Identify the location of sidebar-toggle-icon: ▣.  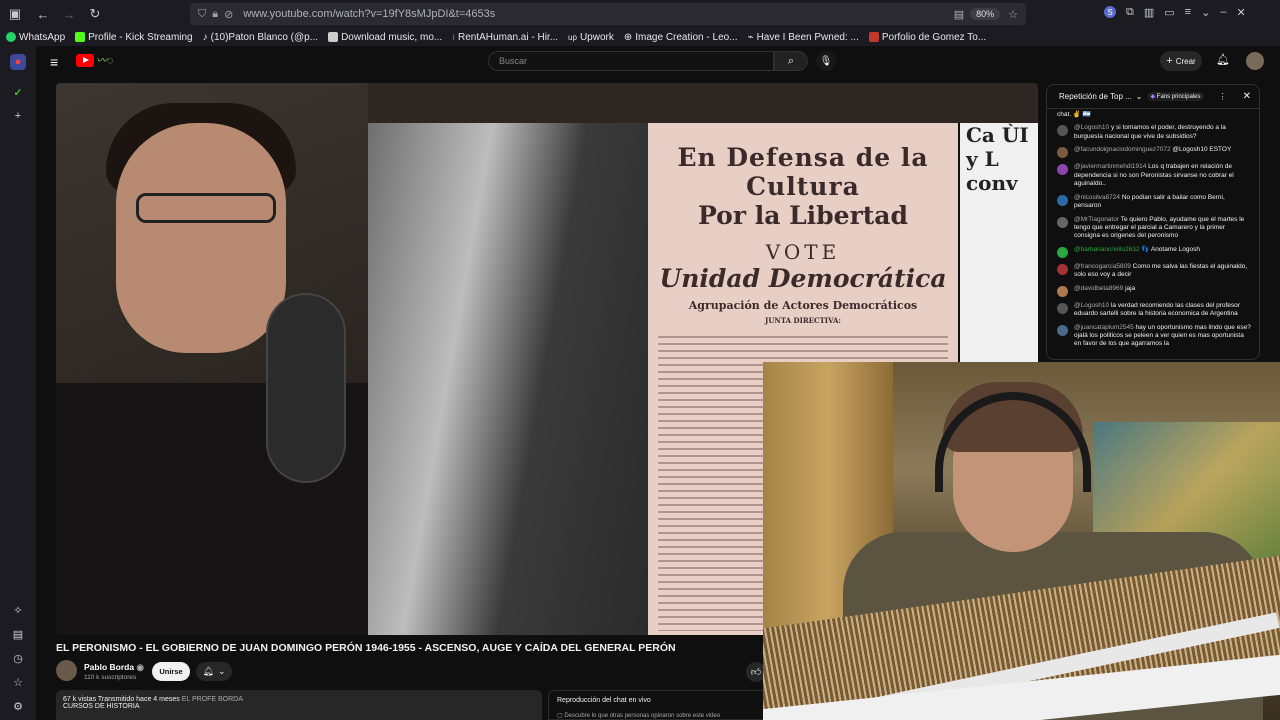
(15, 14).